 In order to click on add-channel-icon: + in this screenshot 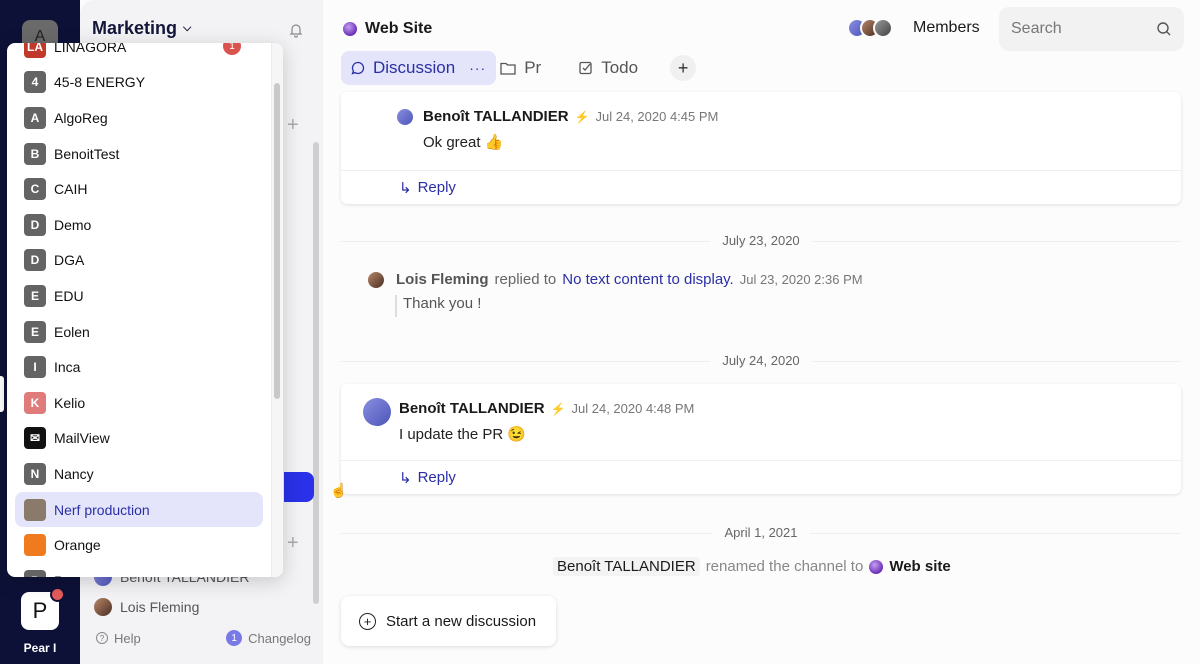, I will do `click(293, 125)`.